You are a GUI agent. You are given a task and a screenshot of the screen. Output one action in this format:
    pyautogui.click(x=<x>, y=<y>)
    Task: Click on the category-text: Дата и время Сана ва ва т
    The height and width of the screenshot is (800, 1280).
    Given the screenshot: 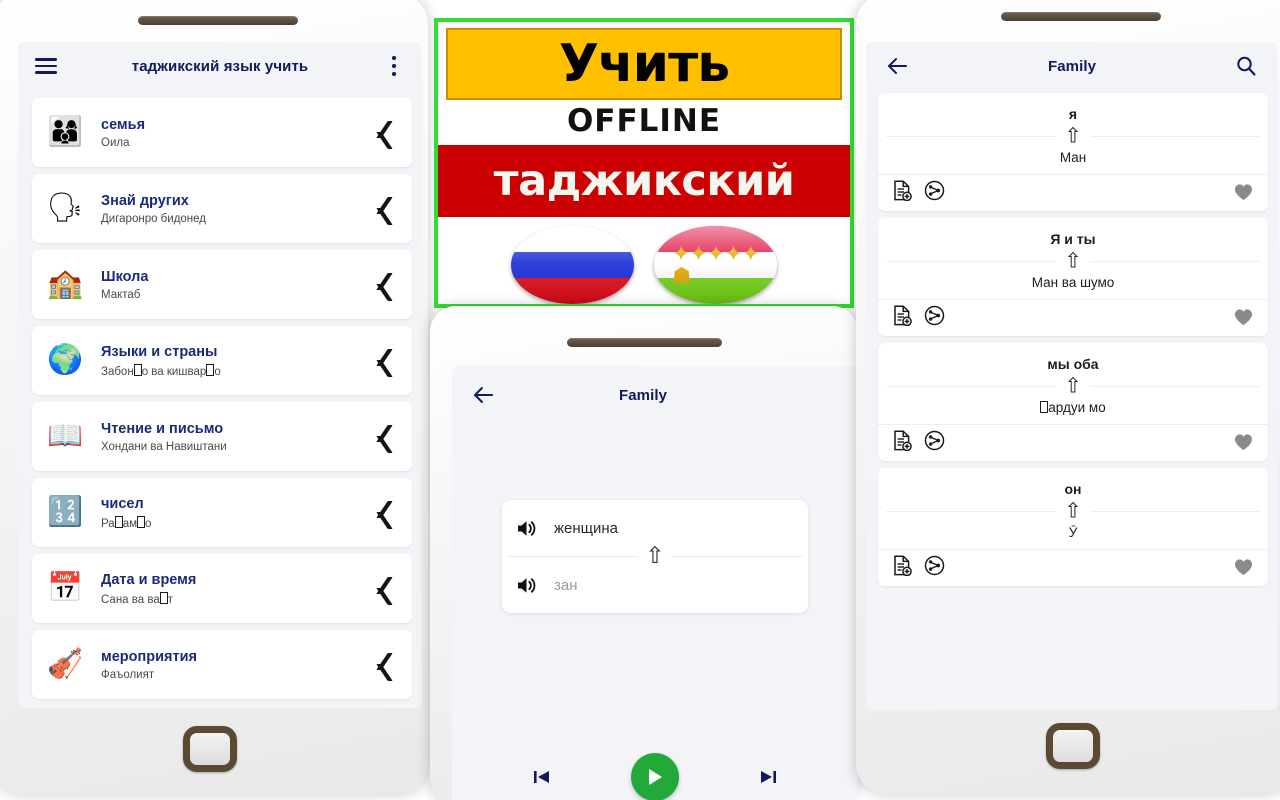 What is the action you would take?
    pyautogui.click(x=231, y=588)
    